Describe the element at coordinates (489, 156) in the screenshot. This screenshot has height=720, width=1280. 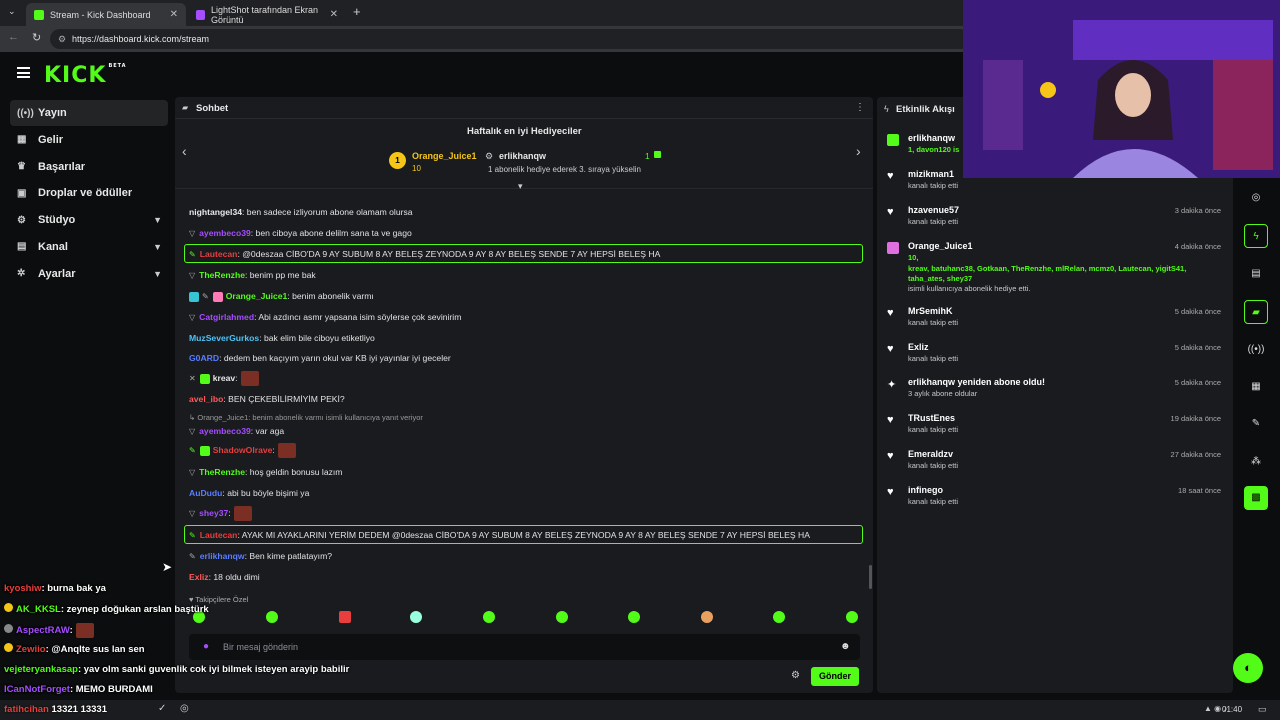
I see `verified-icon: ⚙` at that location.